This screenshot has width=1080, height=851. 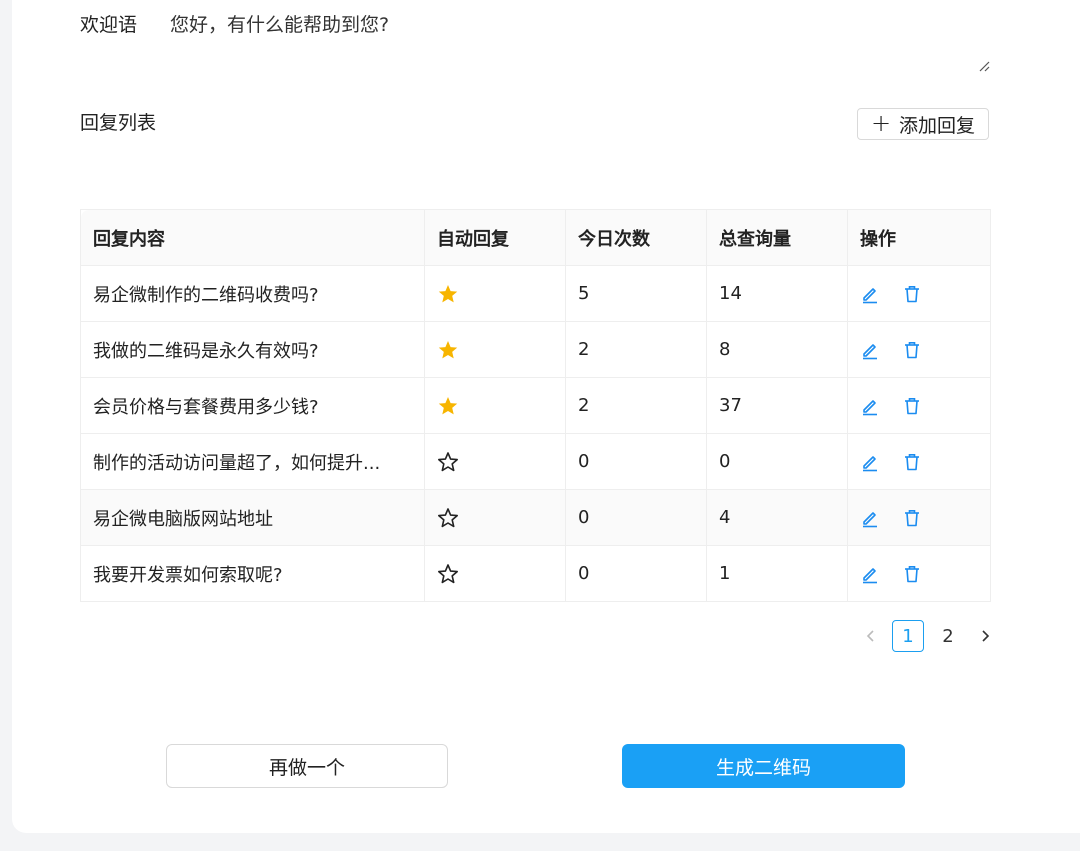 I want to click on header-today-count: 今日次数, so click(x=636, y=237).